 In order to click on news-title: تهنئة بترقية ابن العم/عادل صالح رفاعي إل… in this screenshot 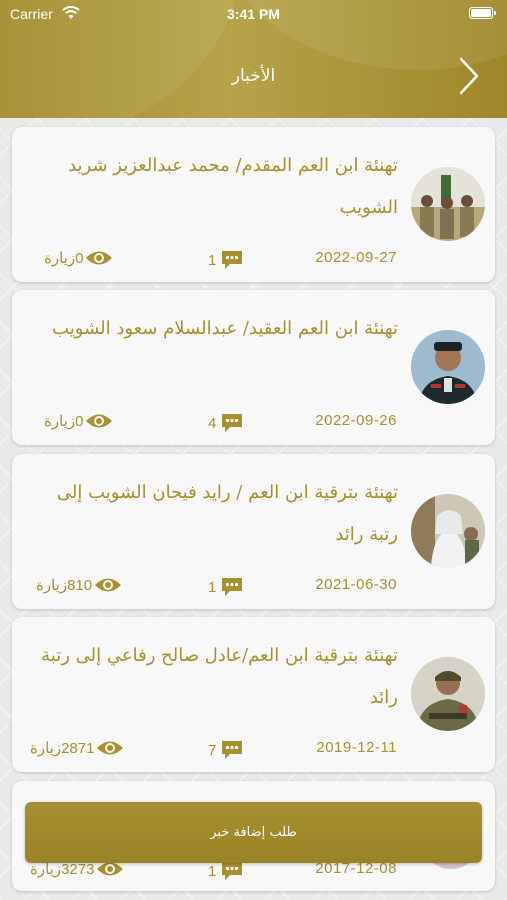, I will do `click(219, 676)`.